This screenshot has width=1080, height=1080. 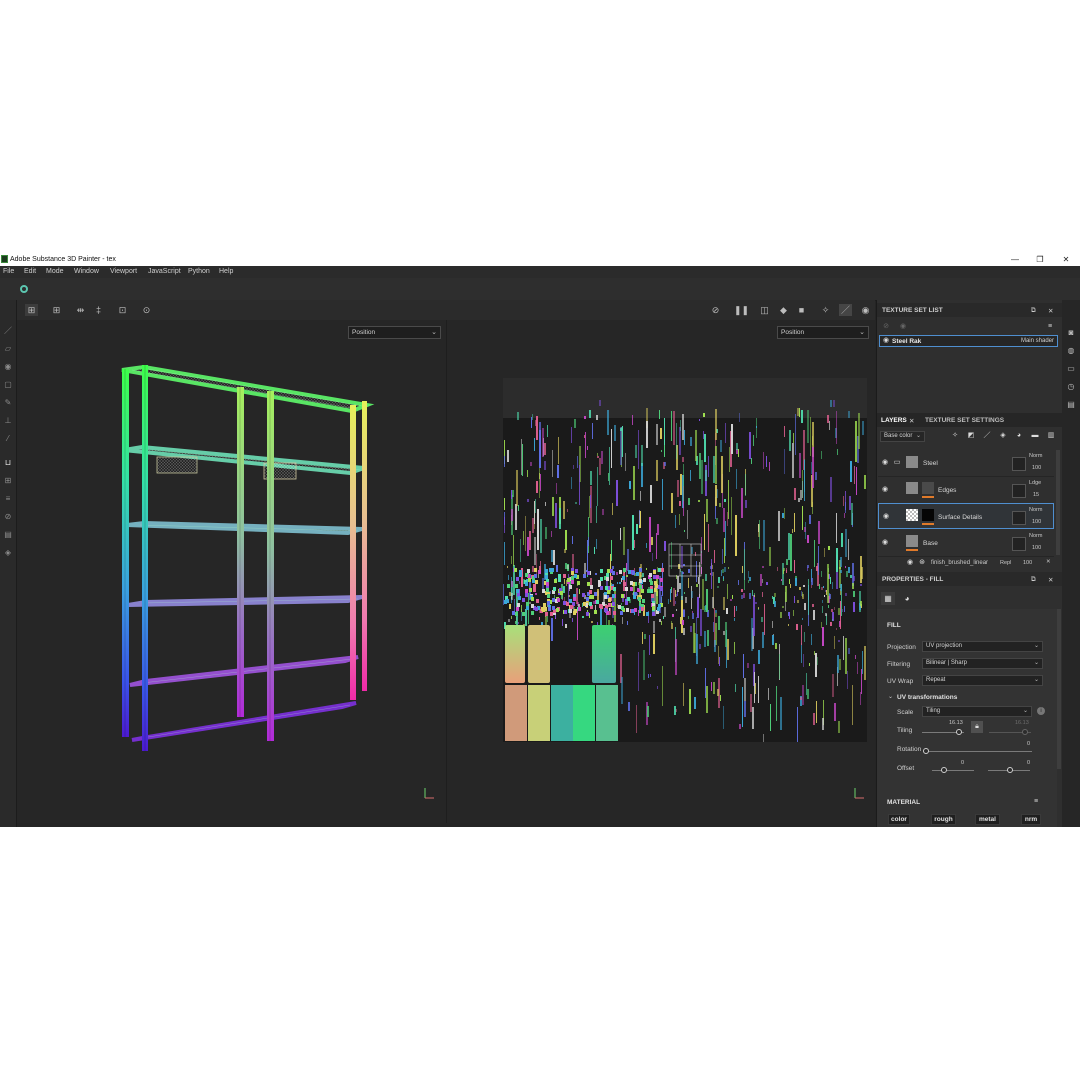 What do you see at coordinates (8, 349) in the screenshot?
I see `eraser-icon: ▱` at bounding box center [8, 349].